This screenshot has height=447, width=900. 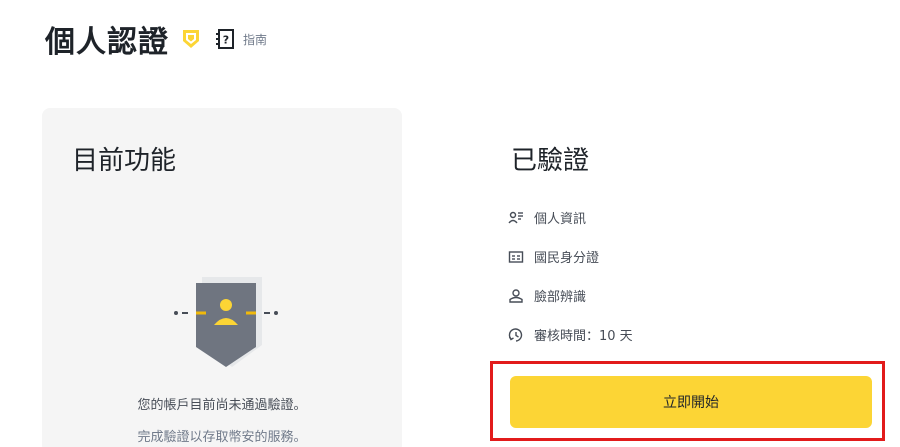 What do you see at coordinates (222, 437) in the screenshot?
I see `verify-prompt-message: 完成驗證以存取幣安的服務。` at bounding box center [222, 437].